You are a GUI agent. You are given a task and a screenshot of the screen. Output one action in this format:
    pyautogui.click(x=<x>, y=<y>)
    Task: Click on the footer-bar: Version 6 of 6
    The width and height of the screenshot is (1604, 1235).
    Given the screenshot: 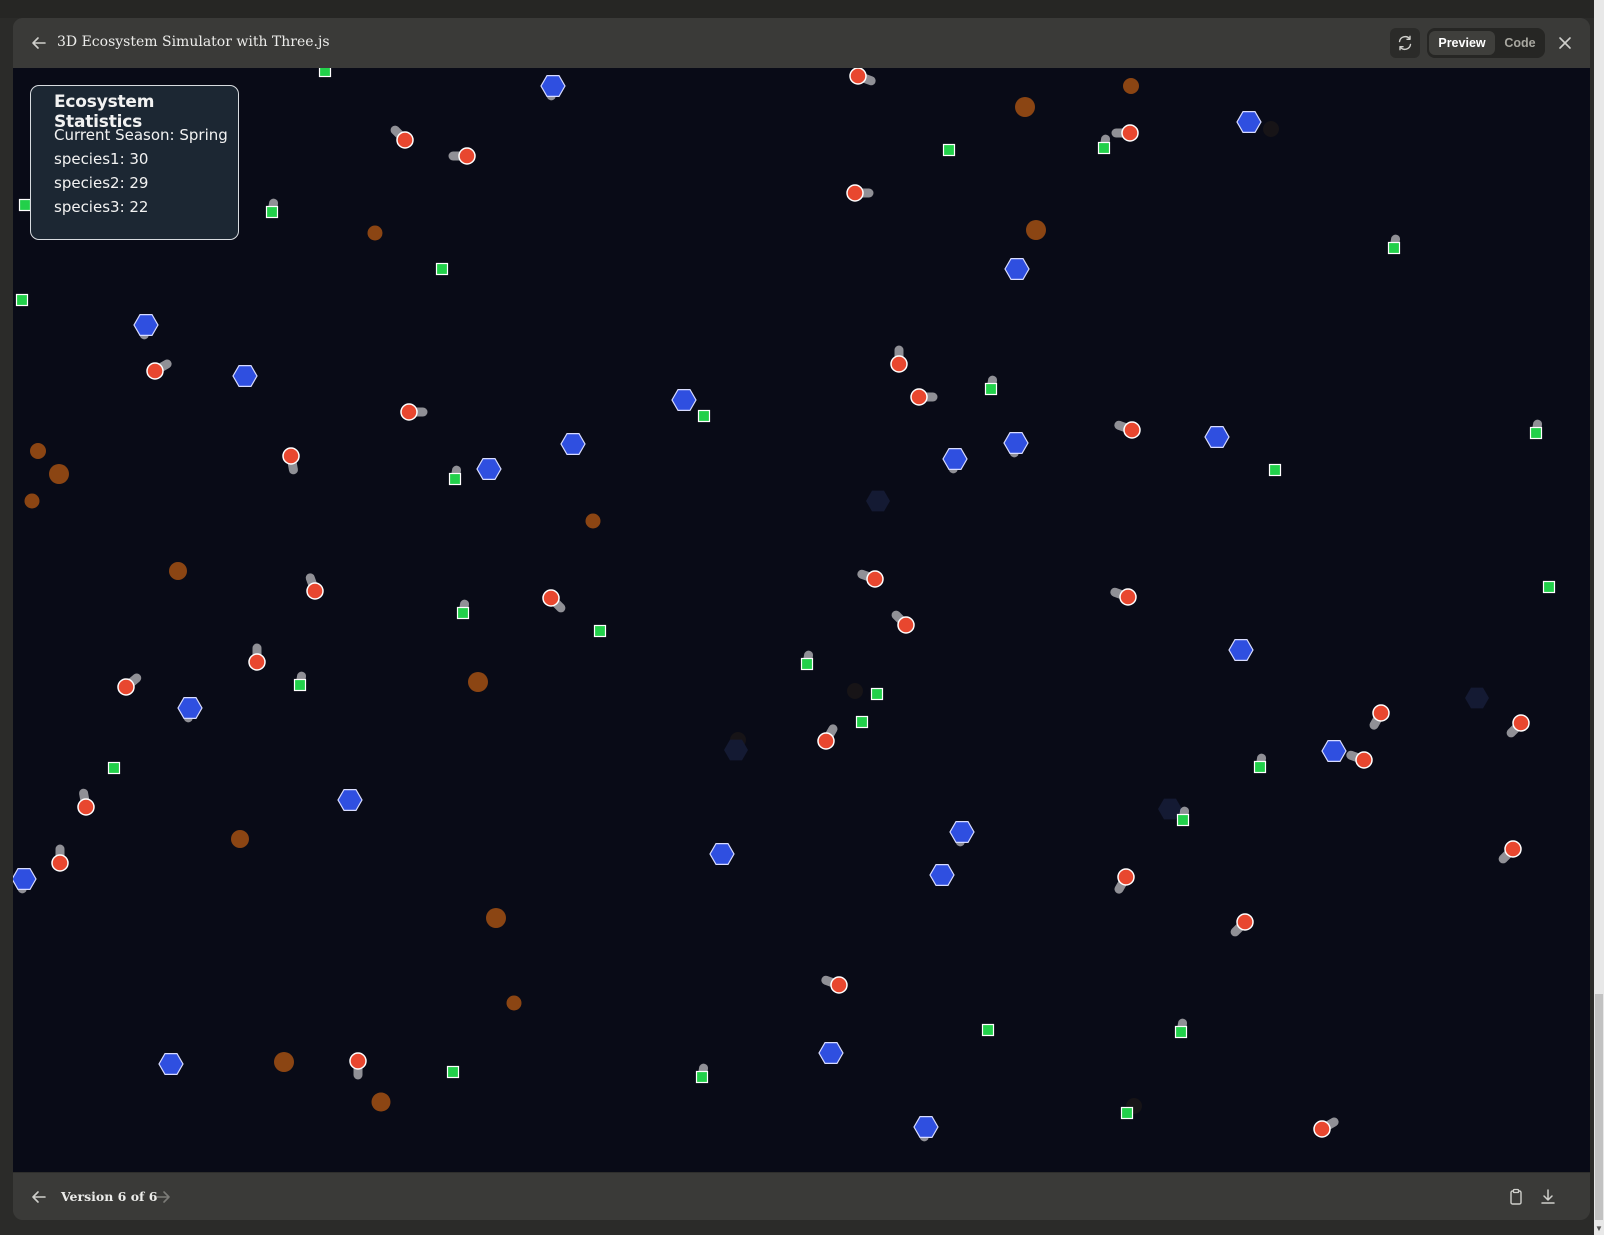 What is the action you would take?
    pyautogui.click(x=801, y=1196)
    